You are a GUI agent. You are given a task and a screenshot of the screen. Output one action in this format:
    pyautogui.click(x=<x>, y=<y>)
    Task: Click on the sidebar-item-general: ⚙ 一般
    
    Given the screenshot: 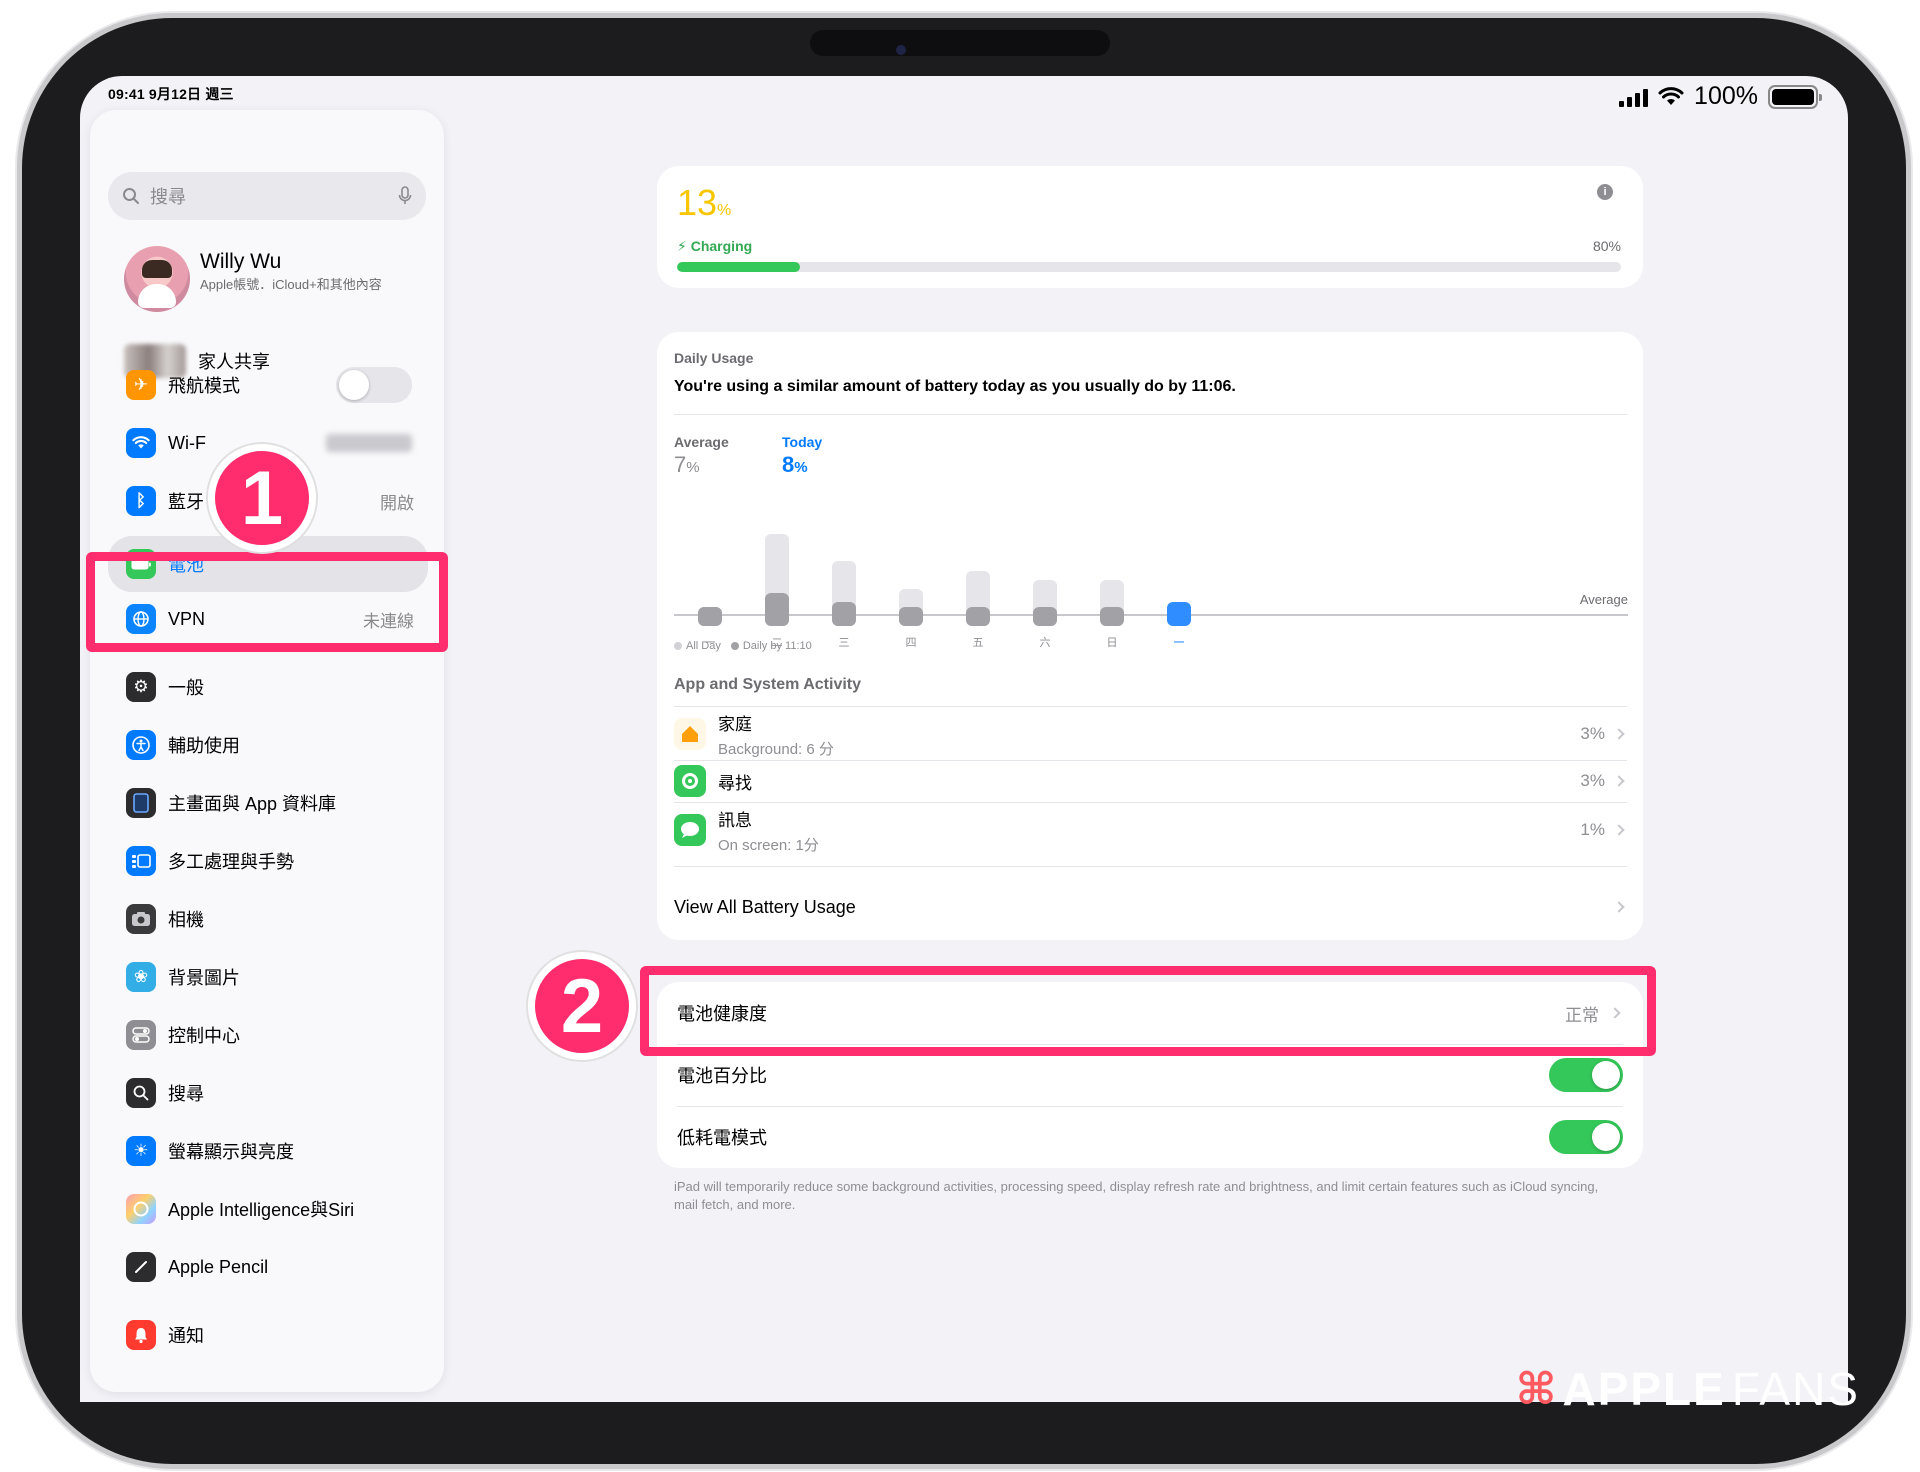 What is the action you would take?
    pyautogui.click(x=268, y=687)
    